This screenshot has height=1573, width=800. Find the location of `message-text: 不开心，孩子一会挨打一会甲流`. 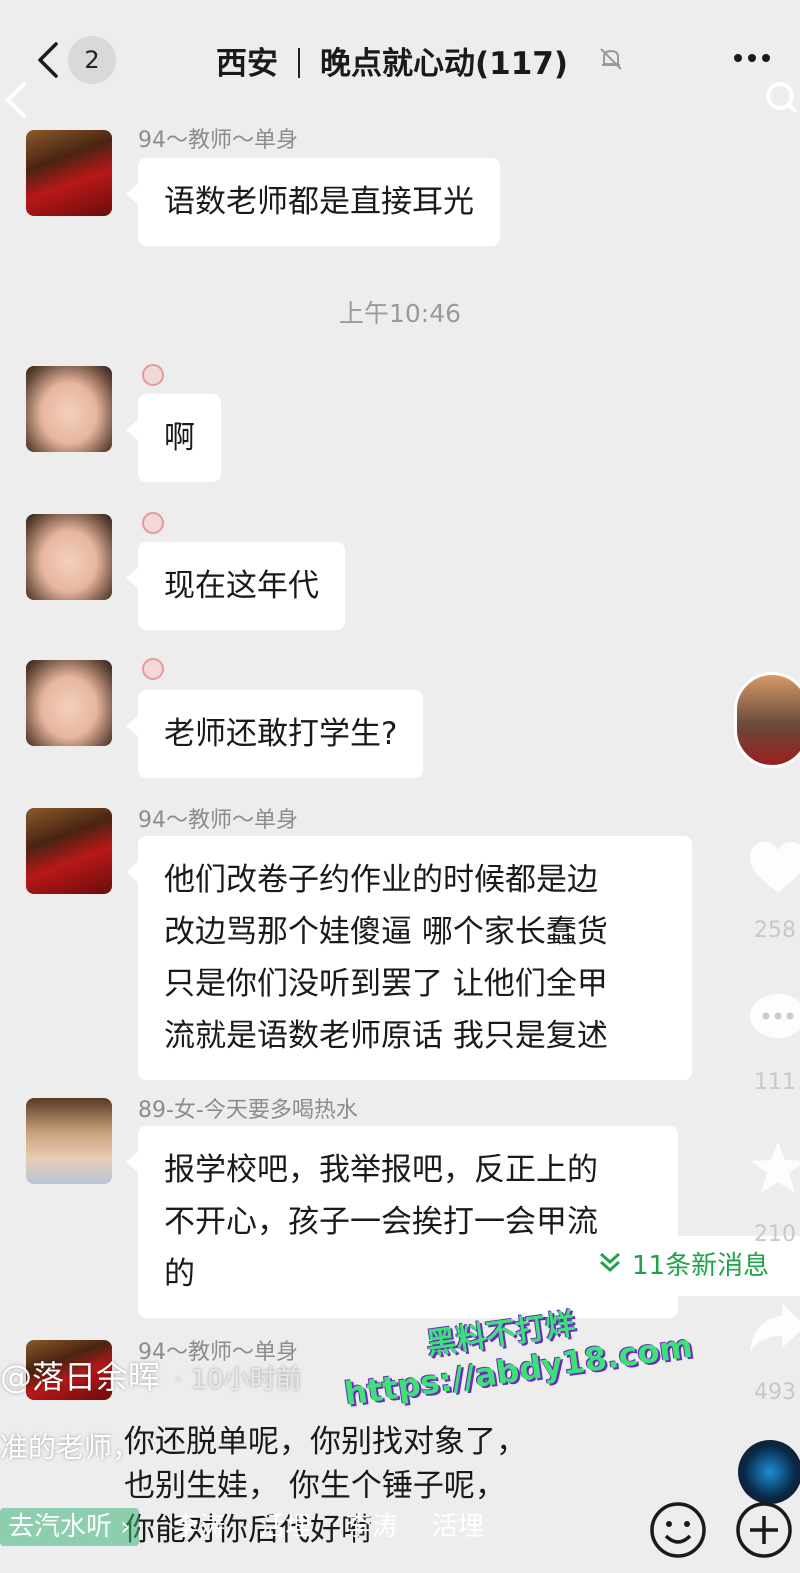

message-text: 不开心，孩子一会挨打一会甲流 is located at coordinates (381, 1222).